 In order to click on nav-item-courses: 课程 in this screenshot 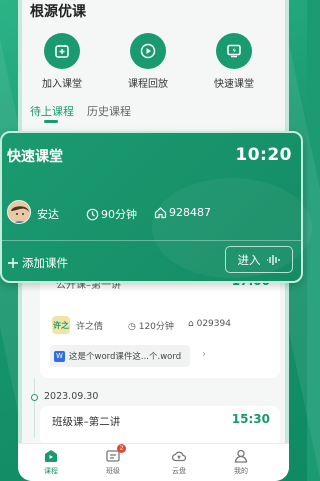, I will do `click(51, 462)`.